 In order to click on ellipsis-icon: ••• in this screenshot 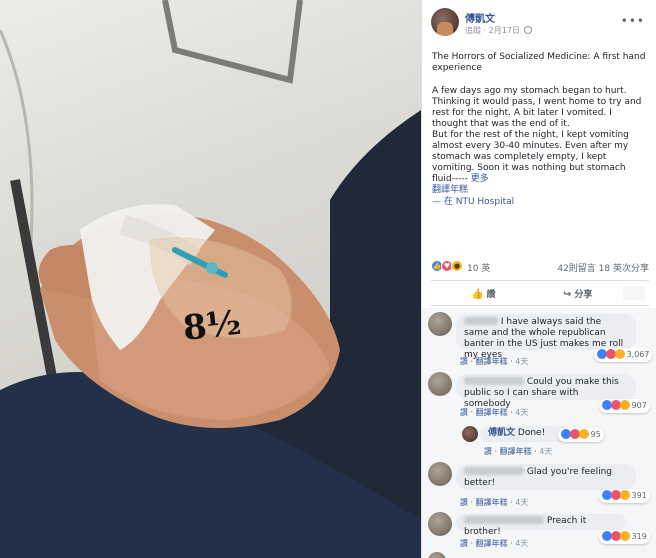, I will do `click(633, 21)`.